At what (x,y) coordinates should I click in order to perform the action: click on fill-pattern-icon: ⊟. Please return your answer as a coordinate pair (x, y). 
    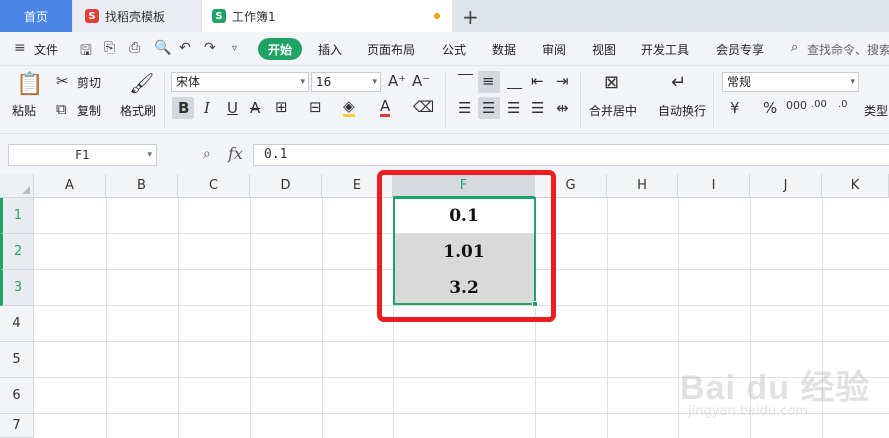
    Looking at the image, I should click on (315, 107).